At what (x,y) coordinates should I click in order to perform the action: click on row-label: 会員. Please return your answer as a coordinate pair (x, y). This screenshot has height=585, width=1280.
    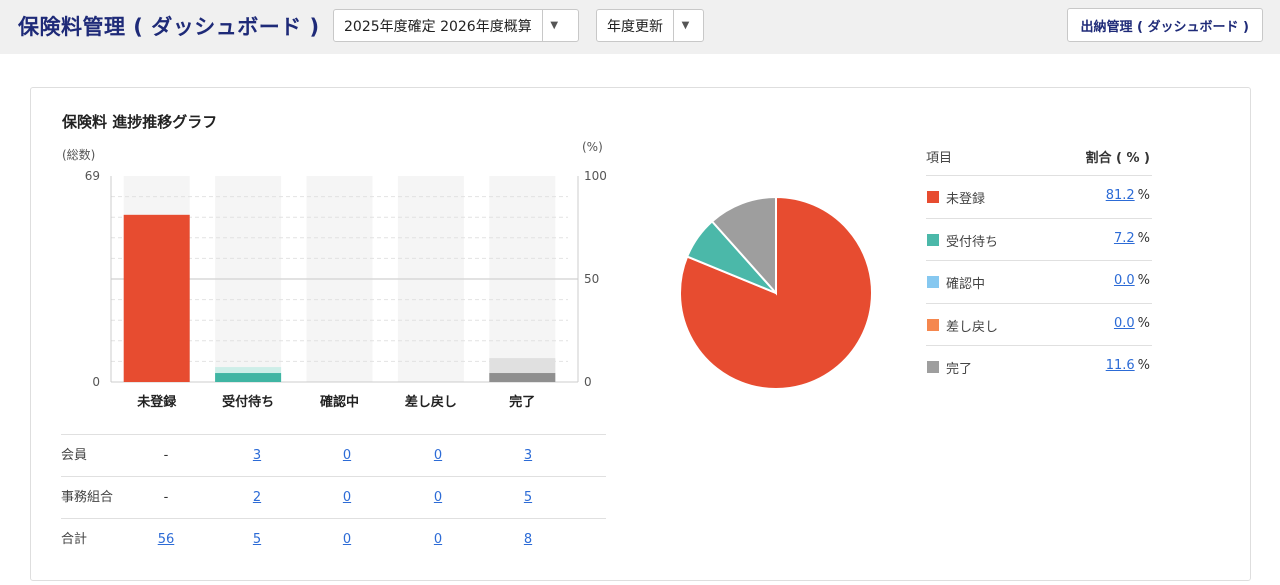
    Looking at the image, I should click on (74, 455).